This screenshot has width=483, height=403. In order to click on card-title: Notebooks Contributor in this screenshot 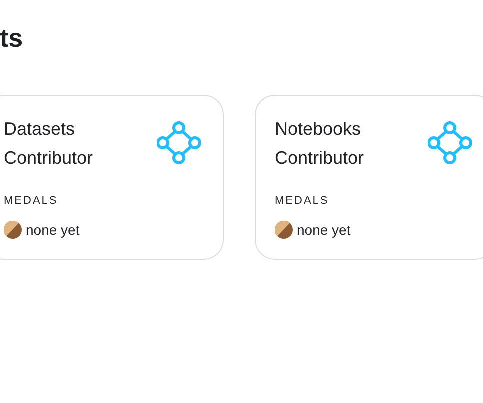, I will do `click(320, 144)`.